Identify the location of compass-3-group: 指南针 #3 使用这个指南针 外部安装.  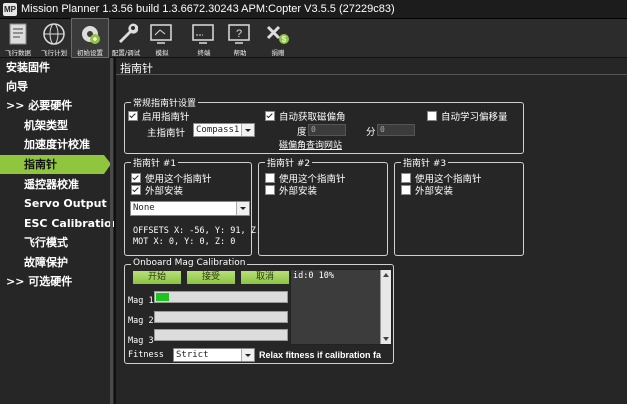
(459, 206).